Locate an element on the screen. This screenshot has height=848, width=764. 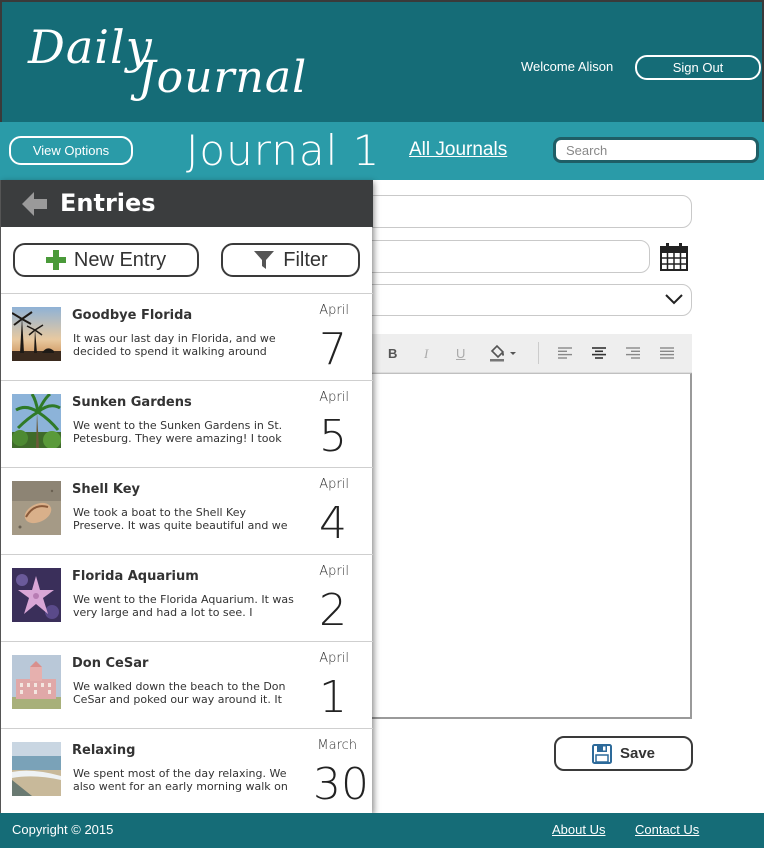
about-us-link: About Us is located at coordinates (578, 829).